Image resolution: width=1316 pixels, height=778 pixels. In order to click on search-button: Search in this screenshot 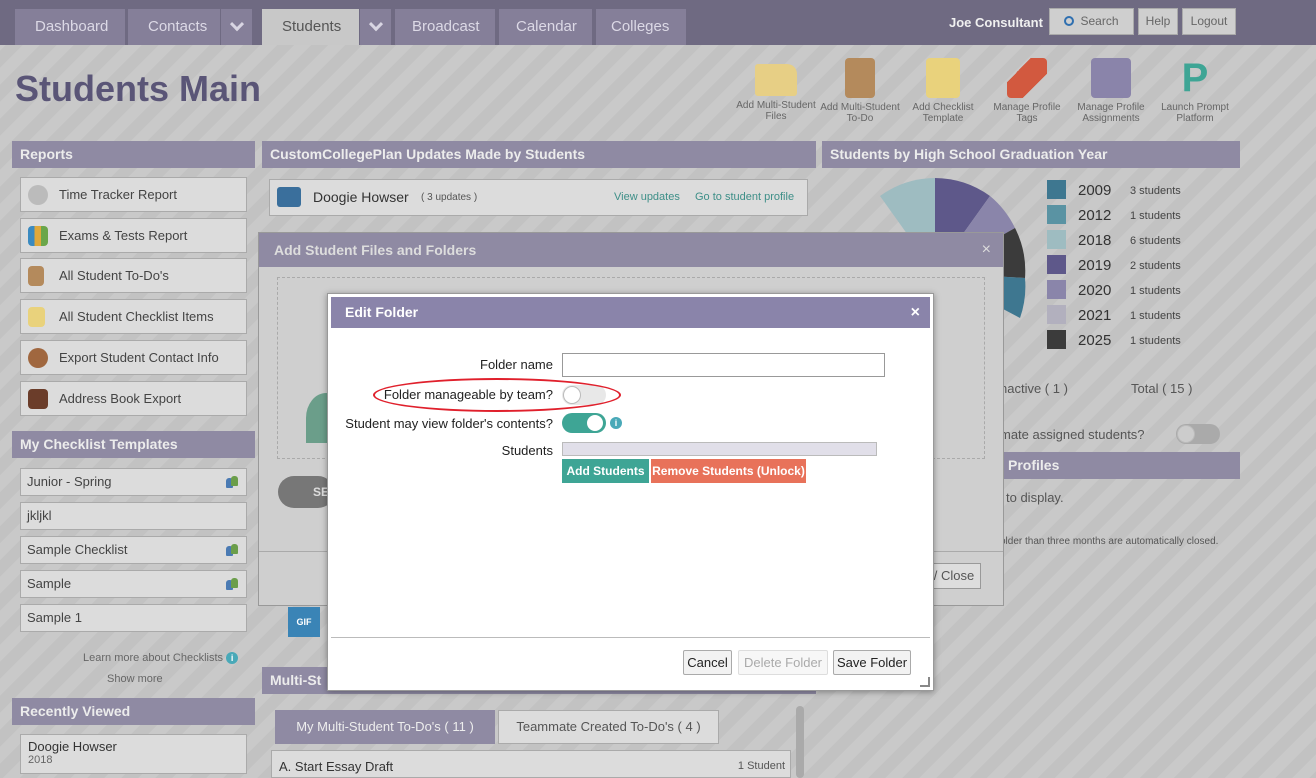, I will do `click(1091, 21)`.